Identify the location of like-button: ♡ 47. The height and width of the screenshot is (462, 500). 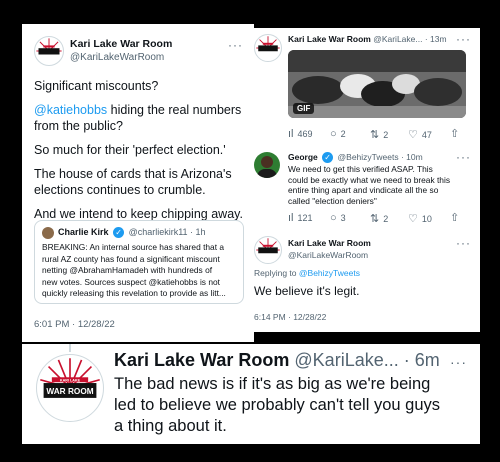
(420, 134).